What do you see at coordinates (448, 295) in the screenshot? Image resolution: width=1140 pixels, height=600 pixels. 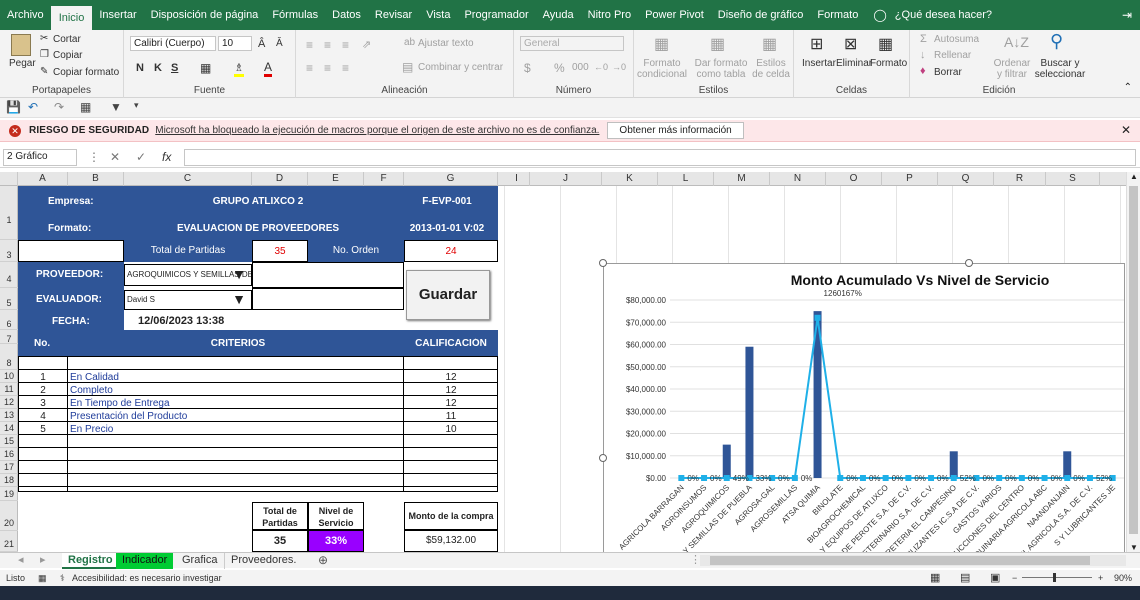 I see `save-button: Guardar` at bounding box center [448, 295].